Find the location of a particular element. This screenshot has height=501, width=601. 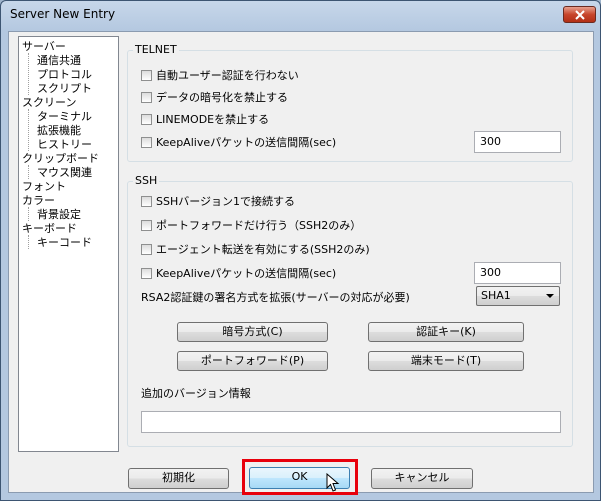

checkbox-label: SSHバージョン1で接続する is located at coordinates (226, 201).